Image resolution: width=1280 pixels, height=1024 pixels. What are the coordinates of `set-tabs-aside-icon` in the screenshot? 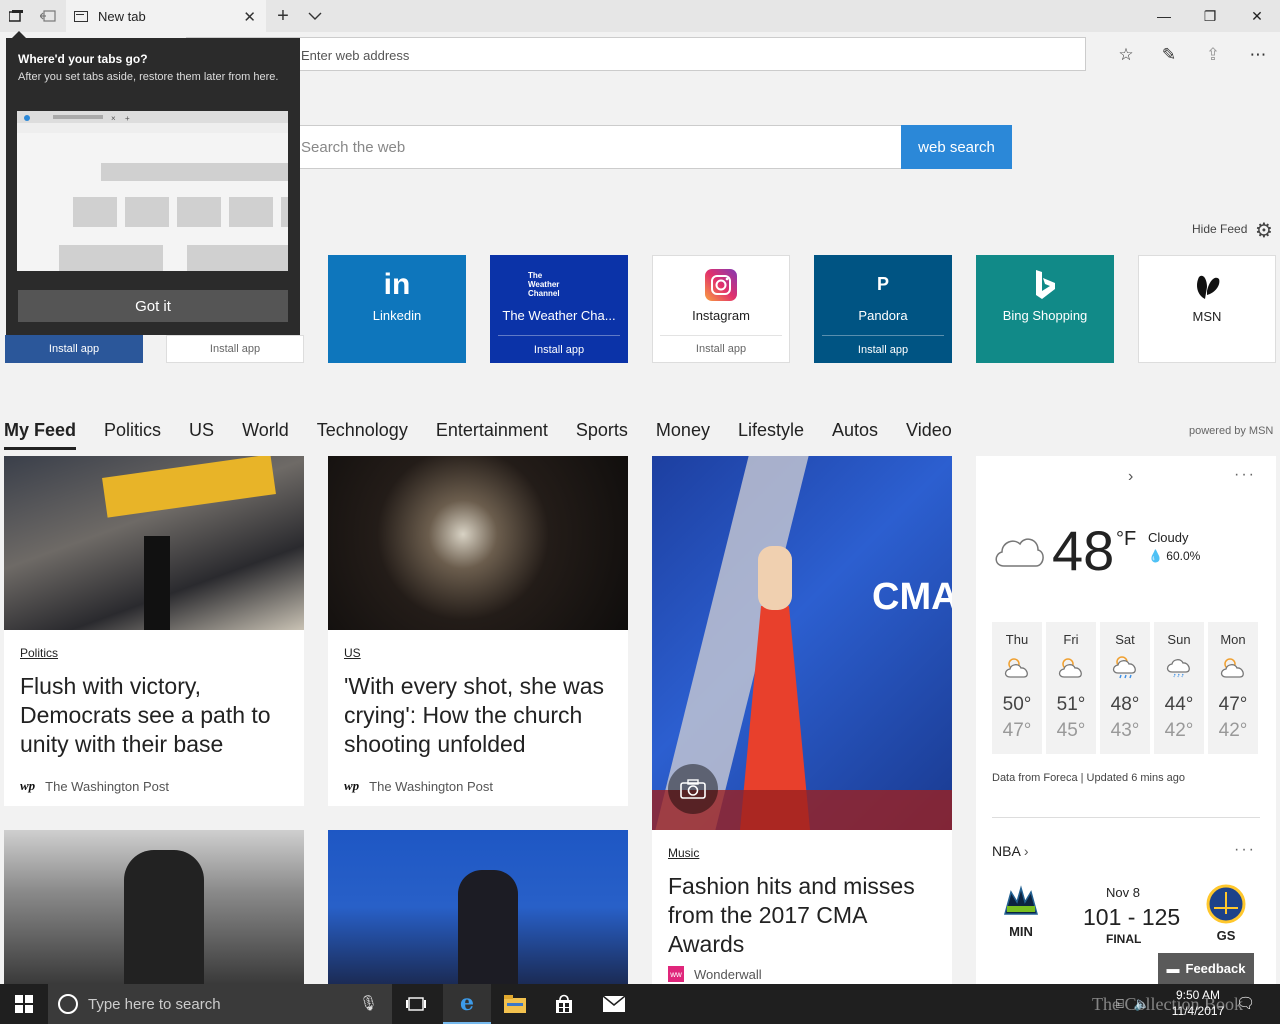 It's located at (48, 16).